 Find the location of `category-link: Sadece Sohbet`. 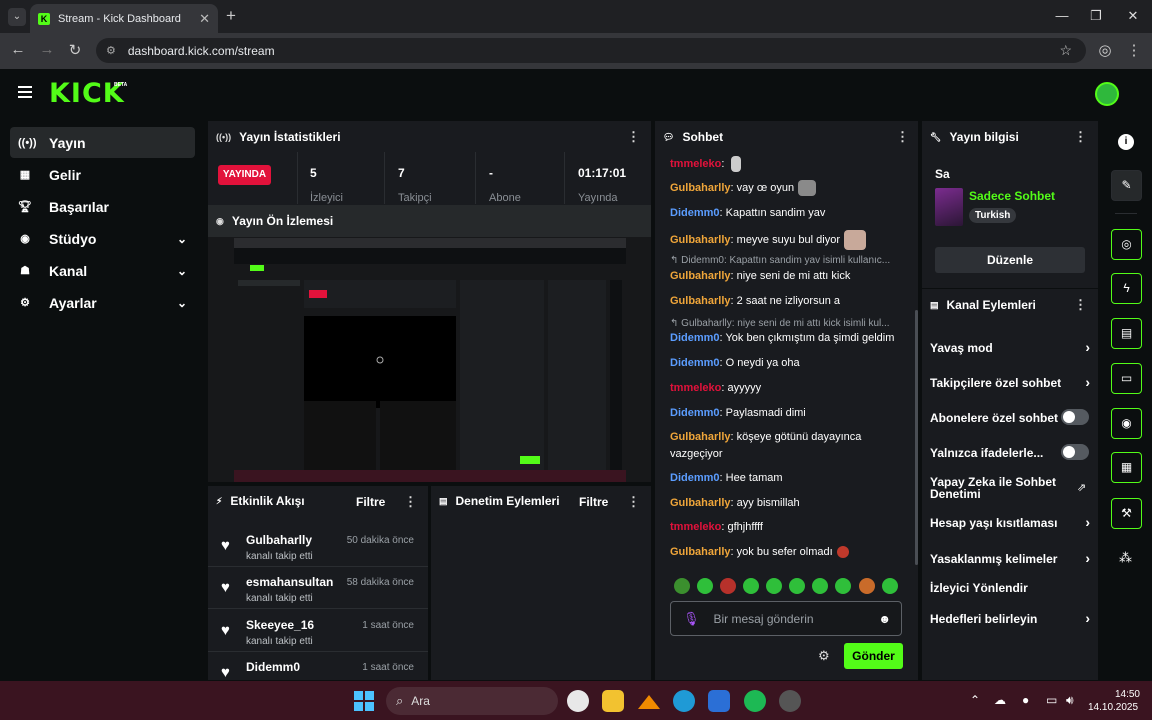

category-link: Sadece Sohbet is located at coordinates (1012, 196).